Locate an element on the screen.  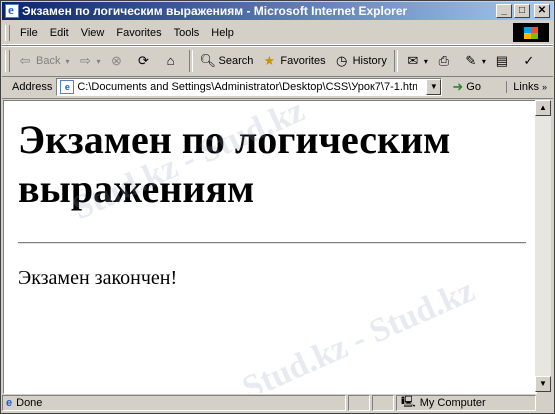
page-done-icon: e is located at coordinates (9, 402).